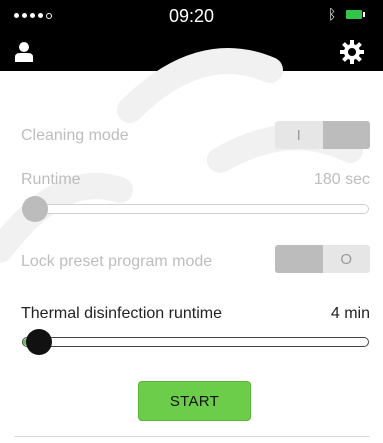  Describe the element at coordinates (24, 52) in the screenshot. I see `user-icon` at that location.